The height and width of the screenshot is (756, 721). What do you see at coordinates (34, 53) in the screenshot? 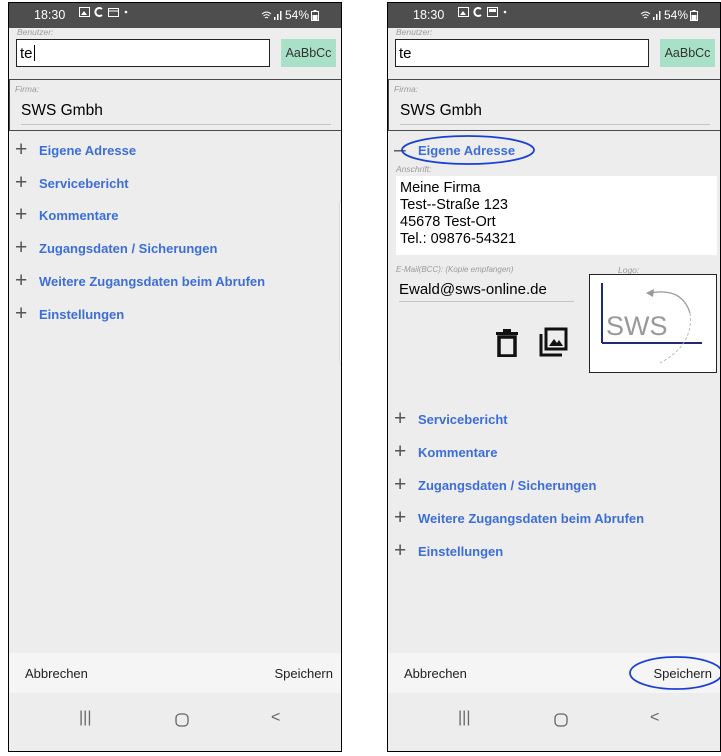
I see `text-cursor` at bounding box center [34, 53].